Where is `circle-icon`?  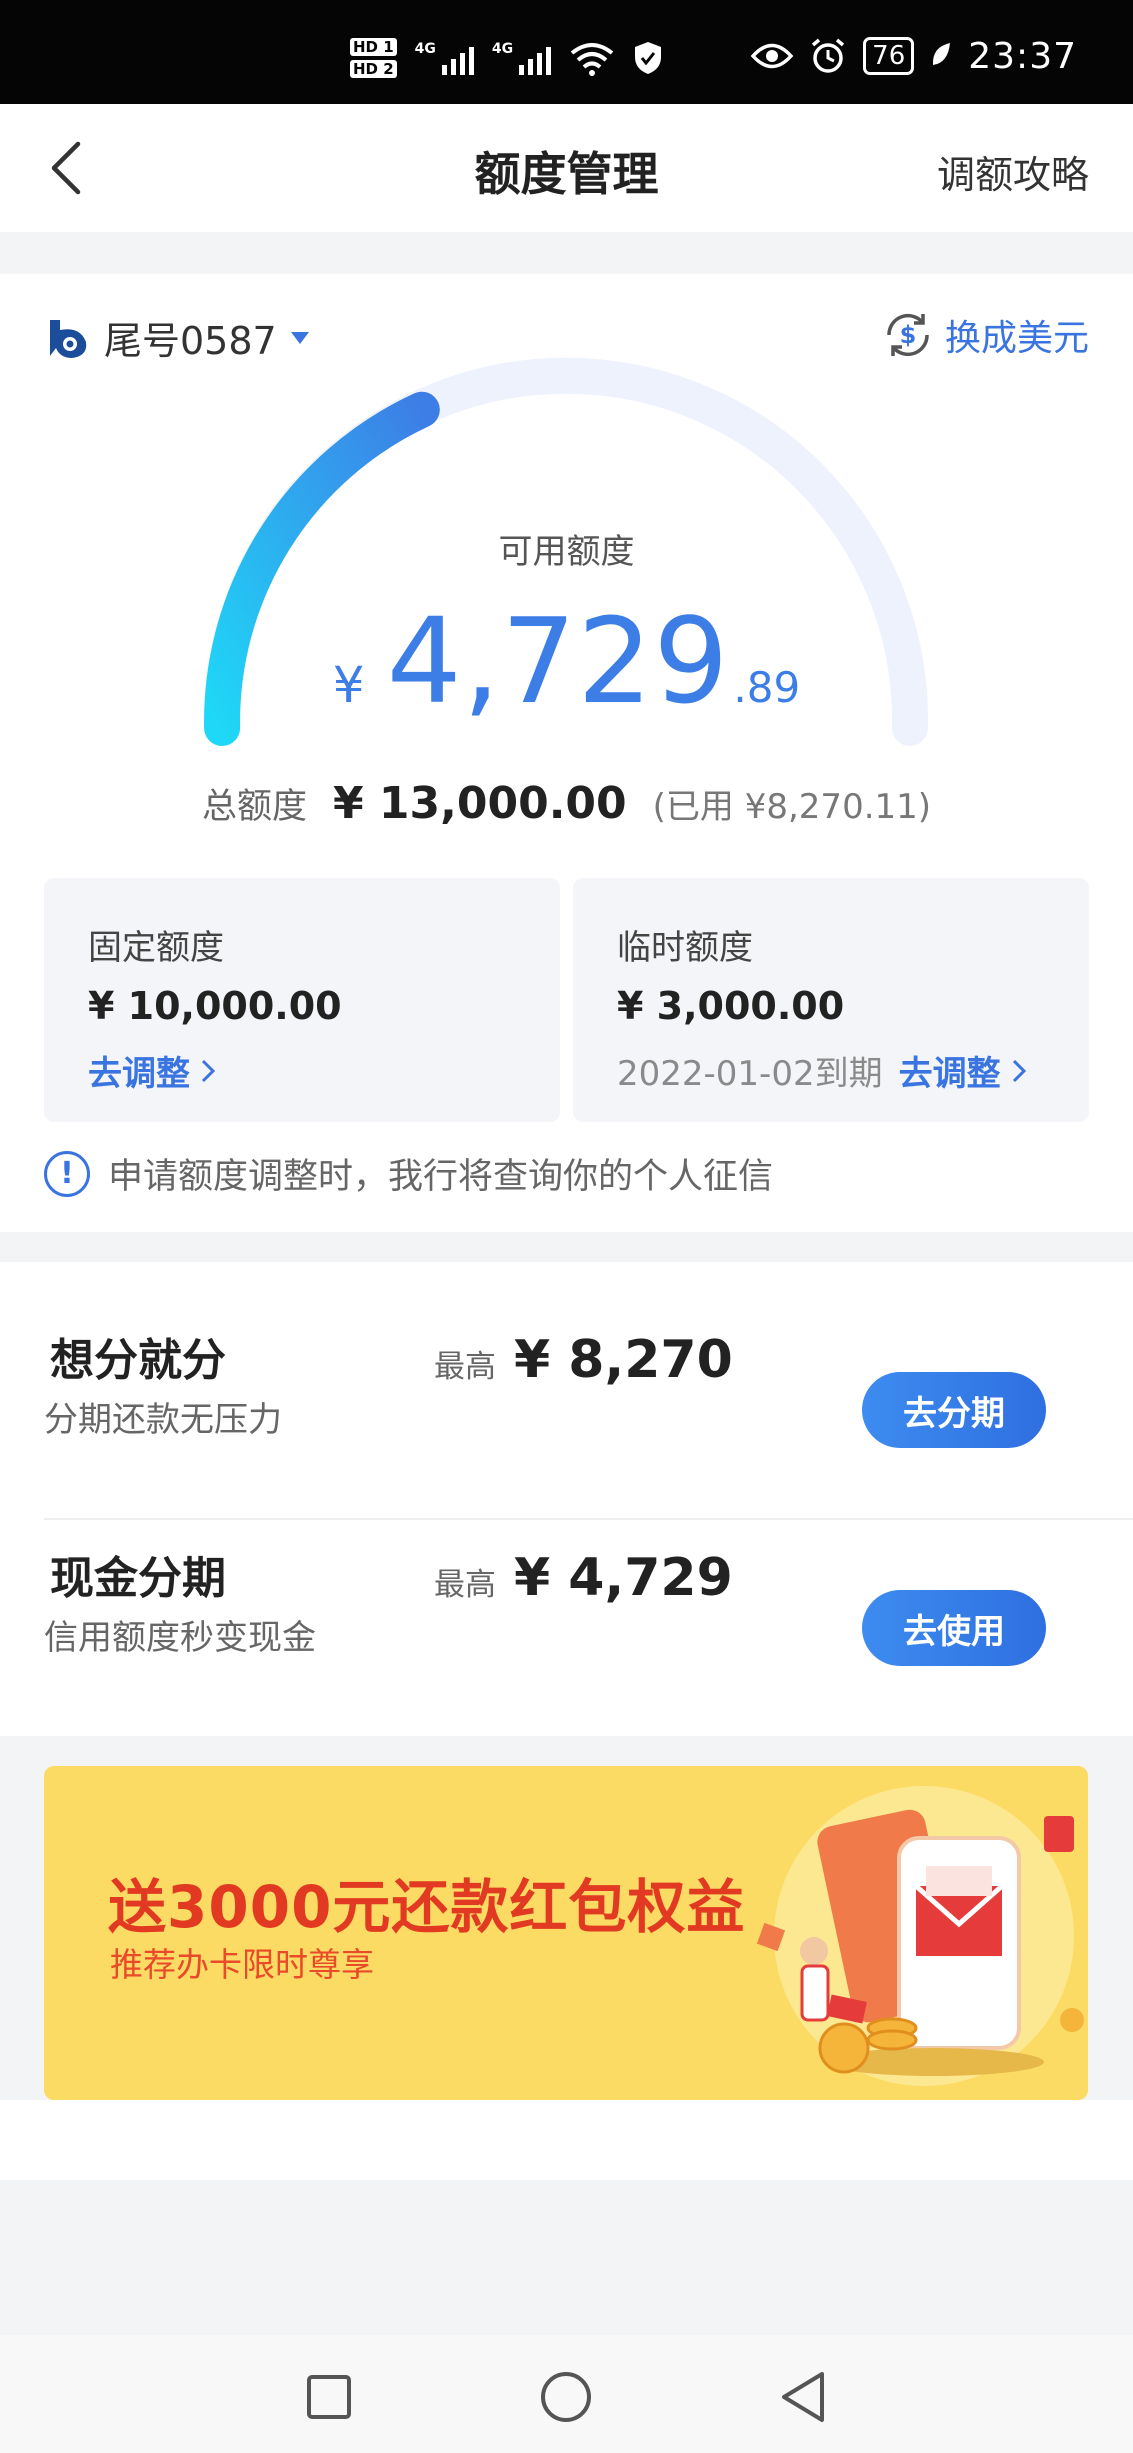
circle-icon is located at coordinates (566, 2397).